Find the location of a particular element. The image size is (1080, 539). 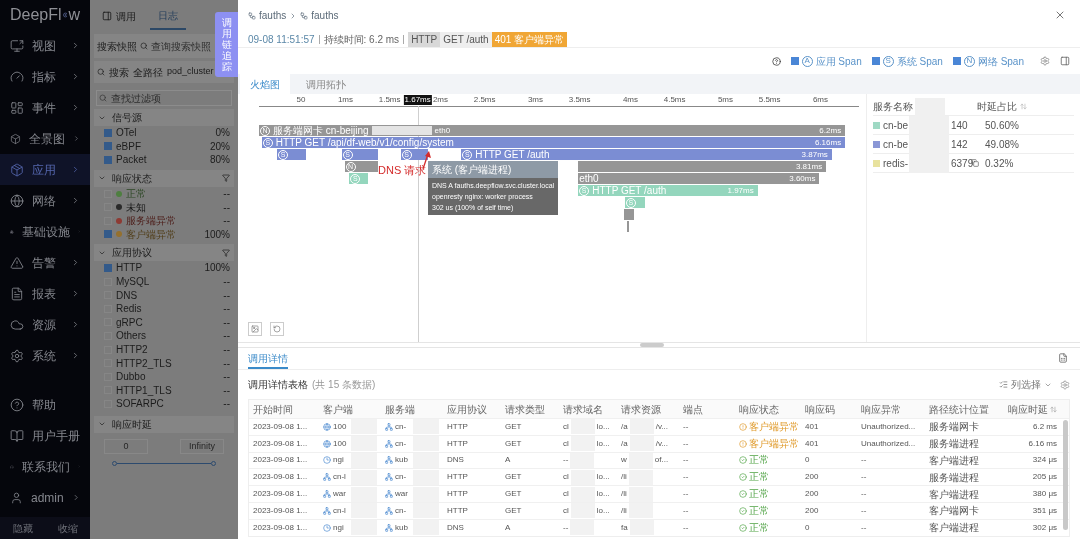

panel-icon is located at coordinates (1065, 61).